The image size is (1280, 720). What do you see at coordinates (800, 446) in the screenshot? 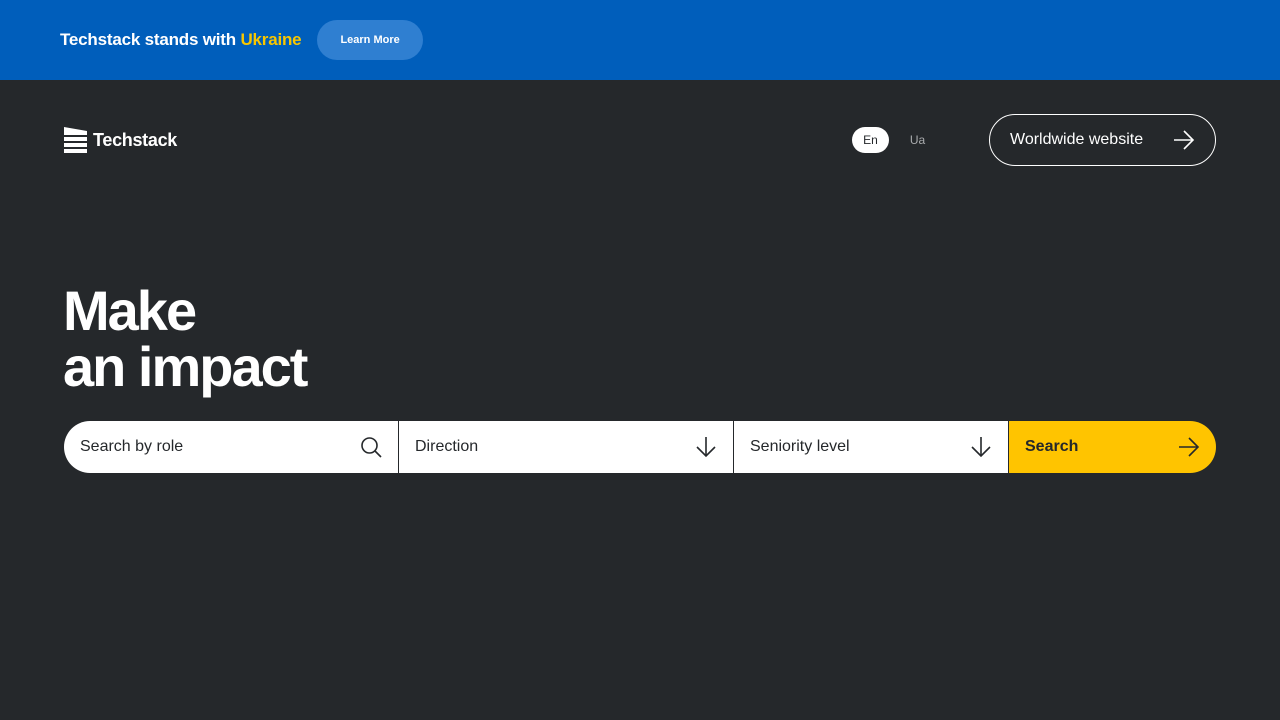
I see `seniority-label: Seniority level` at bounding box center [800, 446].